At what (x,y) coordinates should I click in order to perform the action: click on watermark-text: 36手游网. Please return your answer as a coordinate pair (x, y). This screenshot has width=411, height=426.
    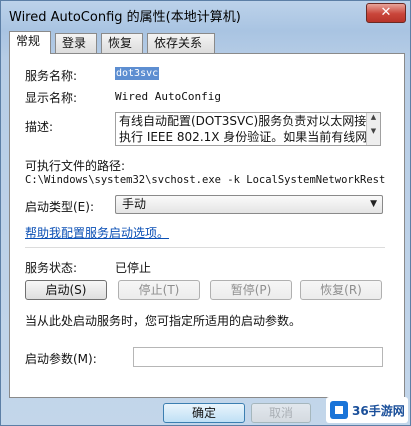
    Looking at the image, I should click on (378, 411).